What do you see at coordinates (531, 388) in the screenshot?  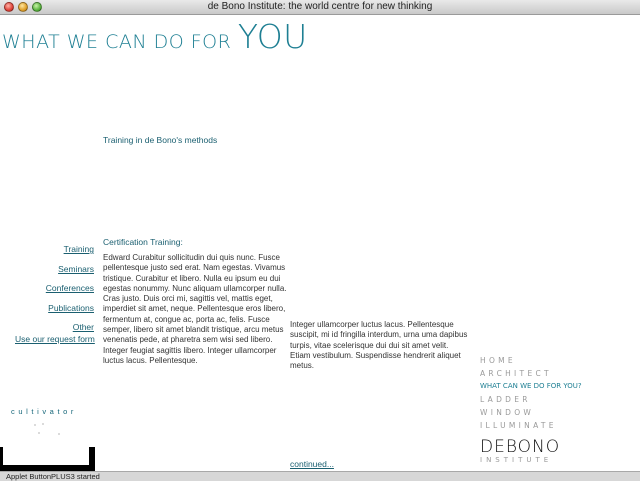 I see `right-nav-what-we-can-do: WHAT CAN WE DO FOR YOU?` at bounding box center [531, 388].